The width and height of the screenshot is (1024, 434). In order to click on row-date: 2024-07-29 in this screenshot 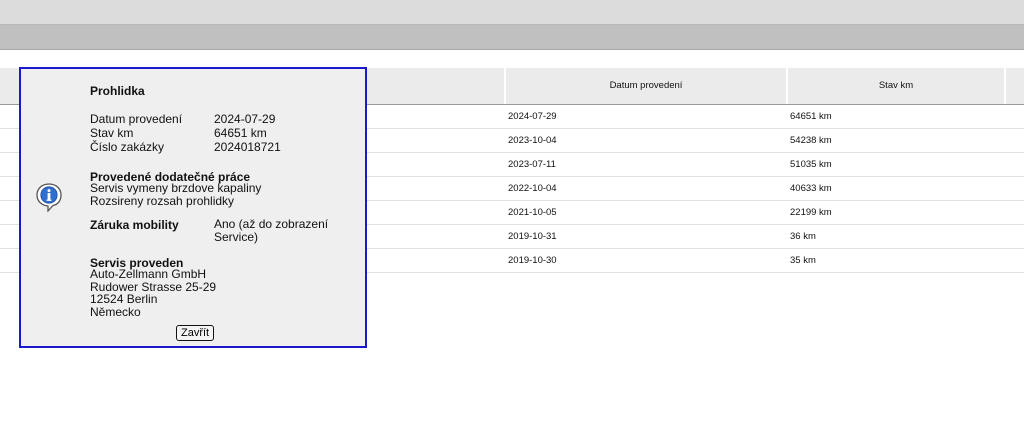, I will do `click(532, 116)`.